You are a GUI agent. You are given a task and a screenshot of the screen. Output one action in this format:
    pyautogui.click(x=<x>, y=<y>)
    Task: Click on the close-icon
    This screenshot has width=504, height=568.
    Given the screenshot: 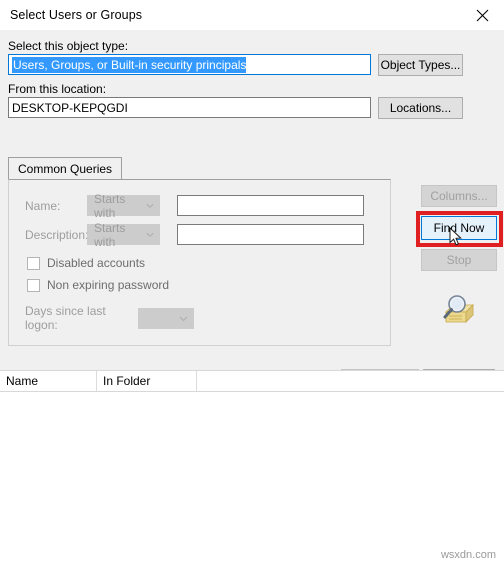 What is the action you would take?
    pyautogui.click(x=482, y=15)
    